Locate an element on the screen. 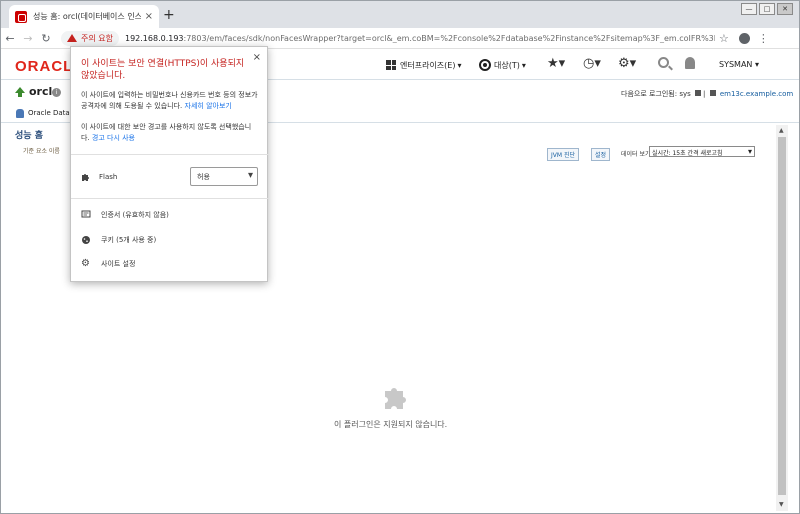  database-icon is located at coordinates (20, 113).